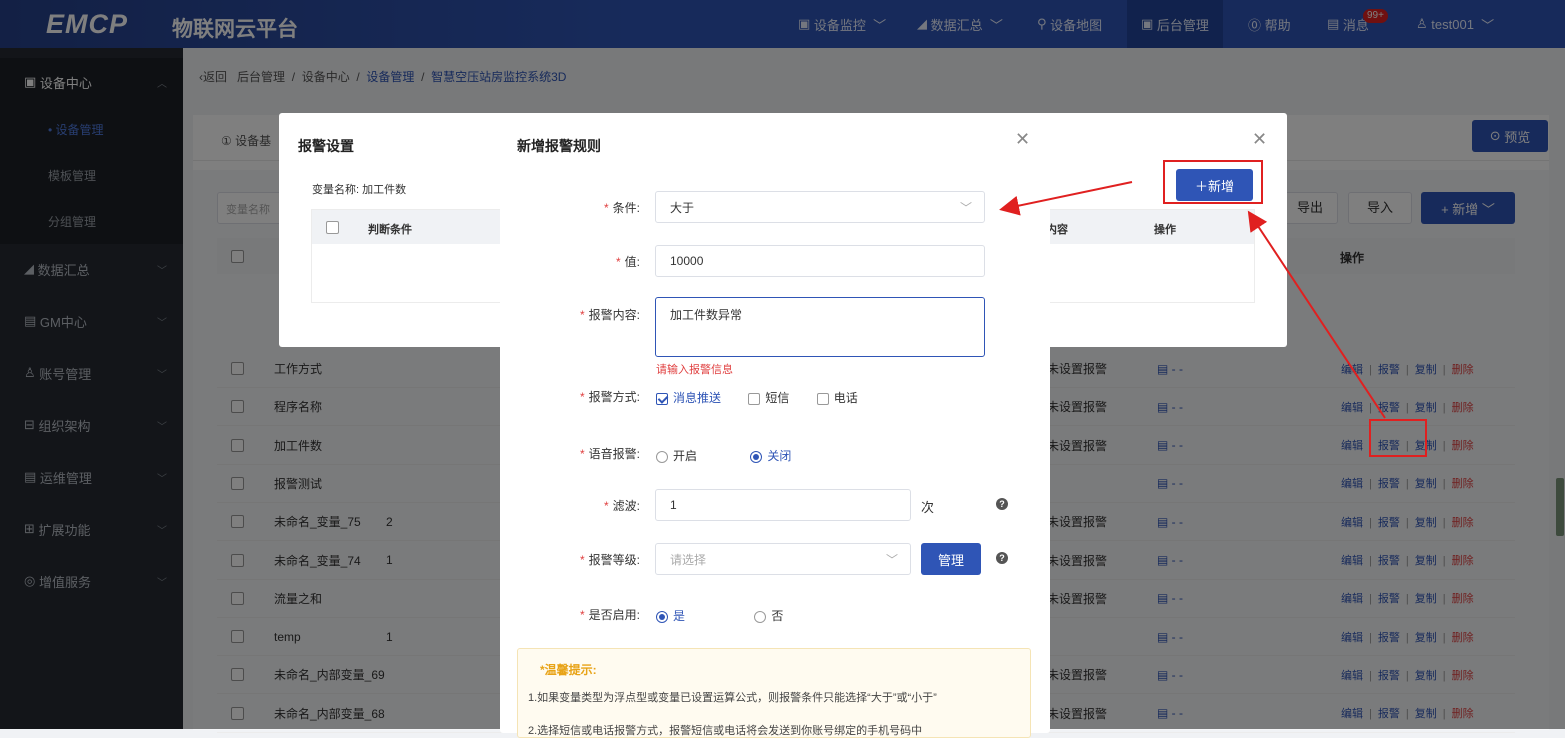 This screenshot has width=1565, height=738. I want to click on scrollbar-thumb, so click(1560, 507).